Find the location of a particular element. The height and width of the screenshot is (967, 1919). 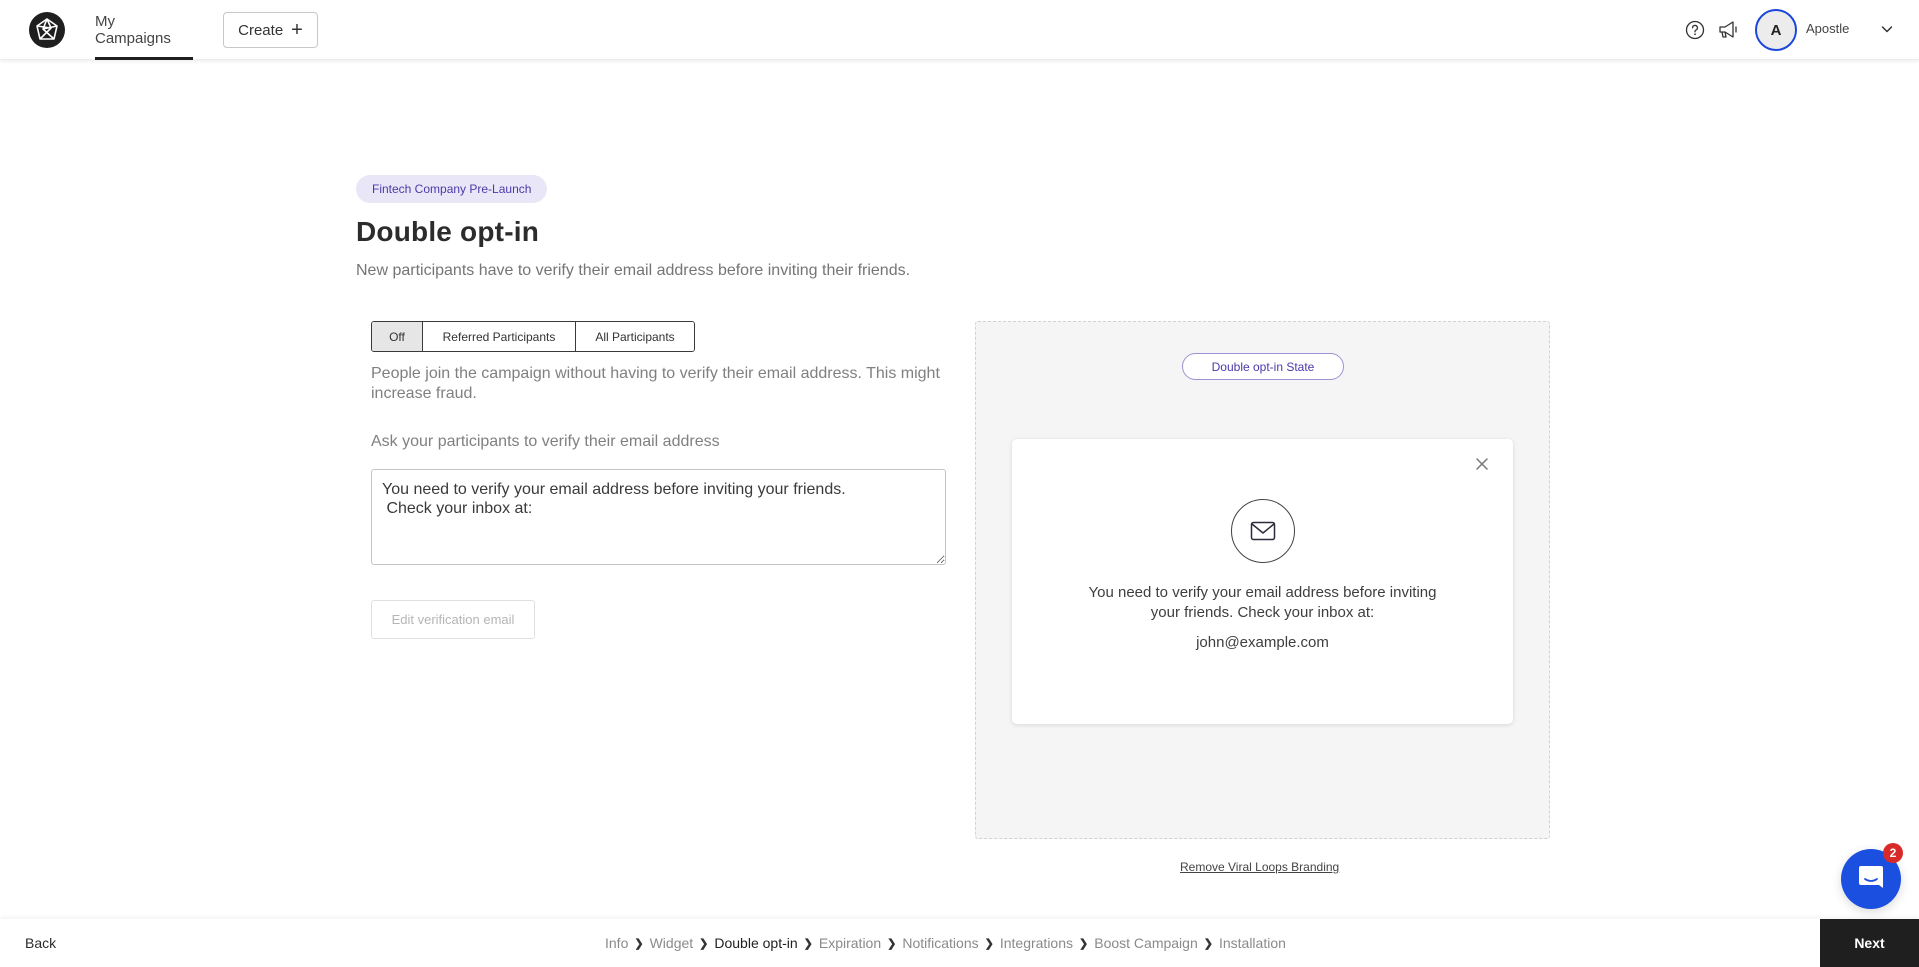

close-icon is located at coordinates (1482, 464).